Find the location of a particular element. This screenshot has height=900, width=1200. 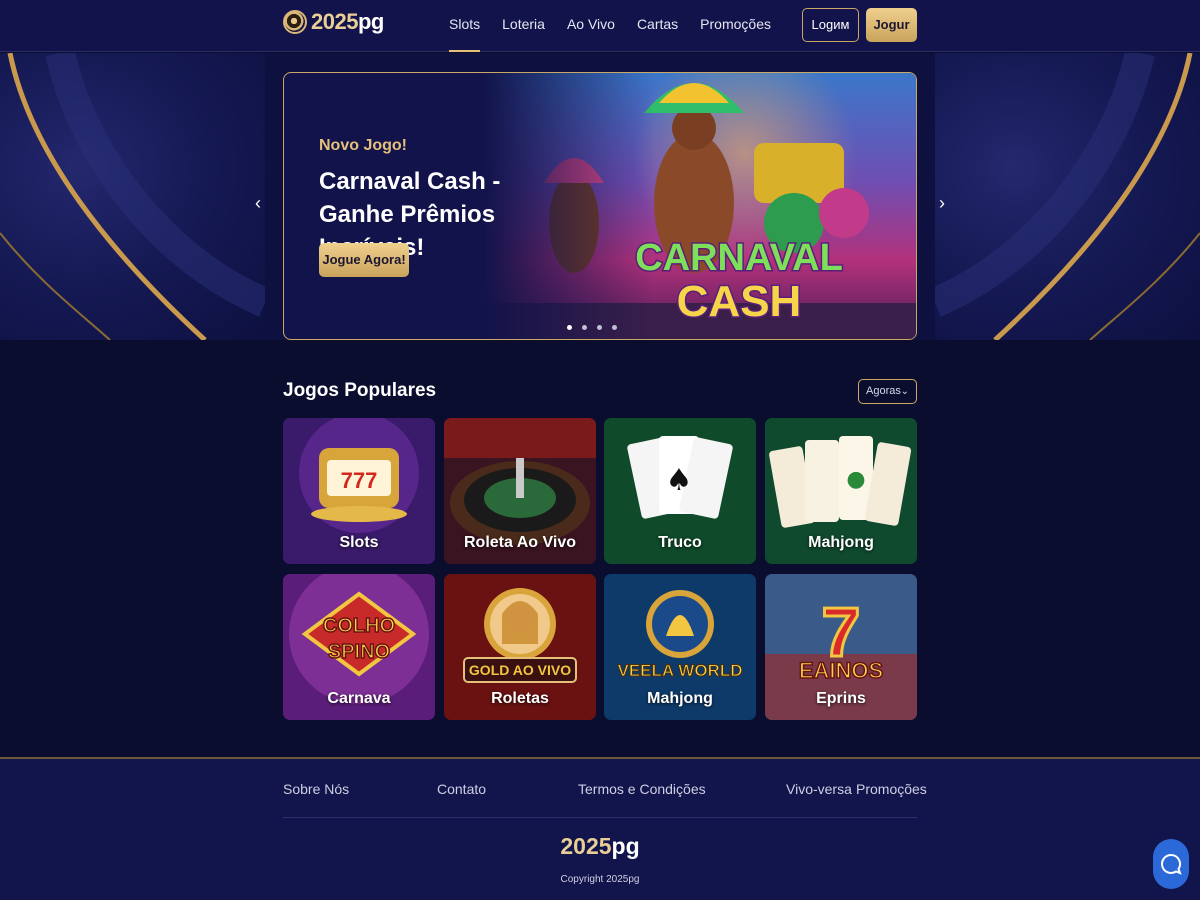

svg-text: 777 is located at coordinates (359, 480).